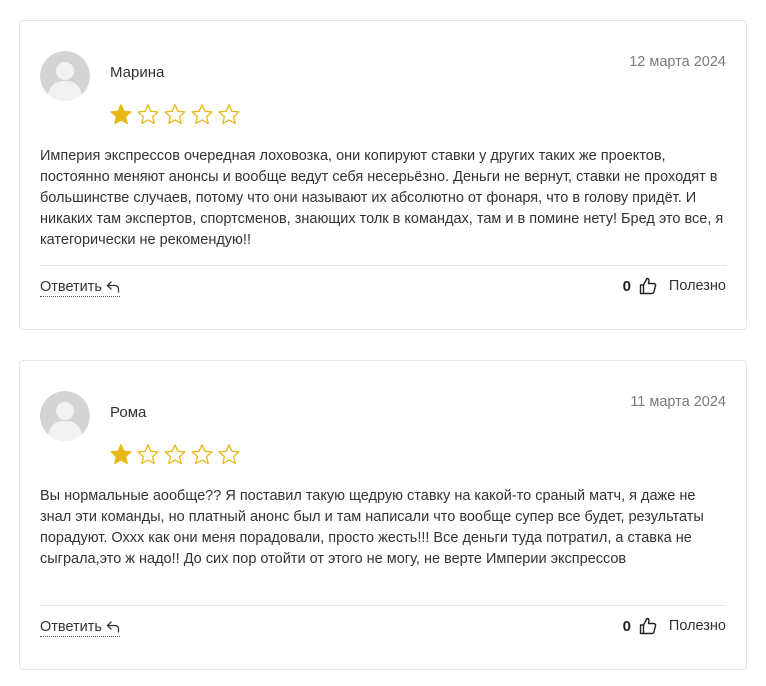 The image size is (766, 686). Describe the element at coordinates (677, 62) in the screenshot. I see `review-date: 12 марта 2024` at that location.